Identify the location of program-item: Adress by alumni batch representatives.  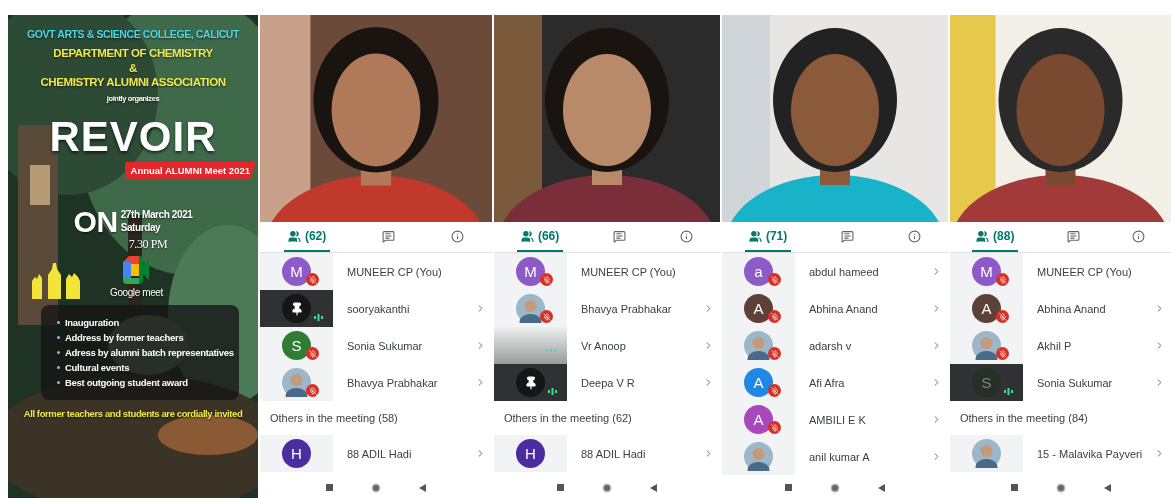
(149, 353).